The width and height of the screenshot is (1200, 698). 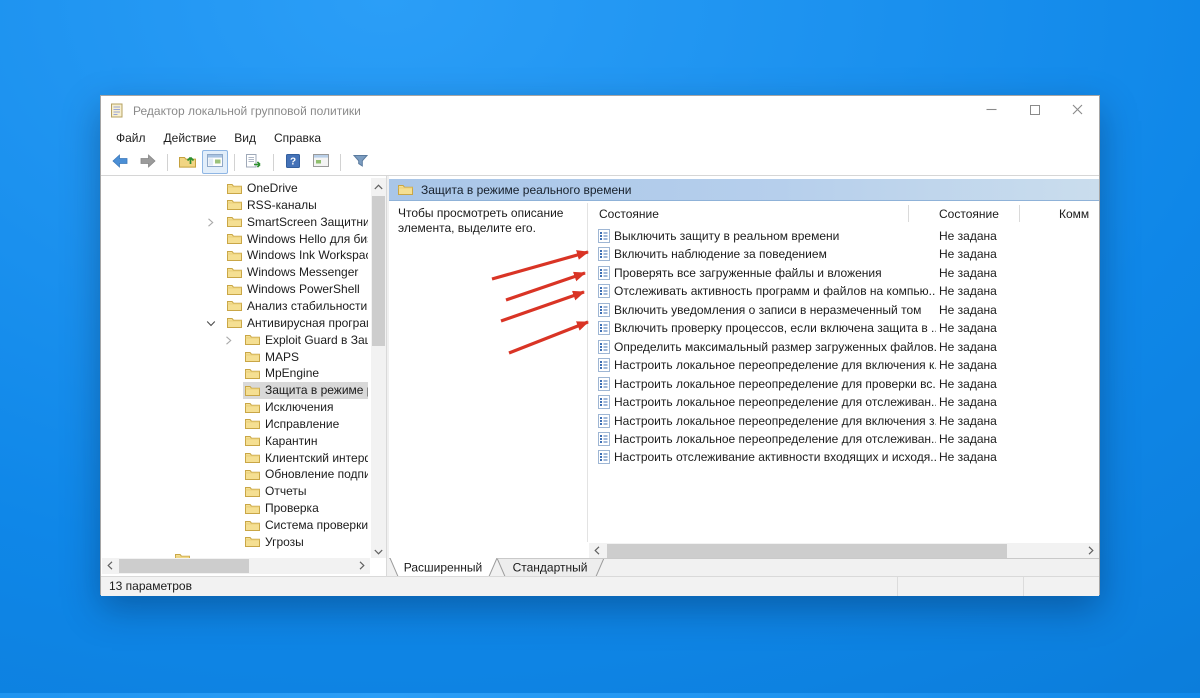 I want to click on tree-item: Исправление, so click(x=235, y=424).